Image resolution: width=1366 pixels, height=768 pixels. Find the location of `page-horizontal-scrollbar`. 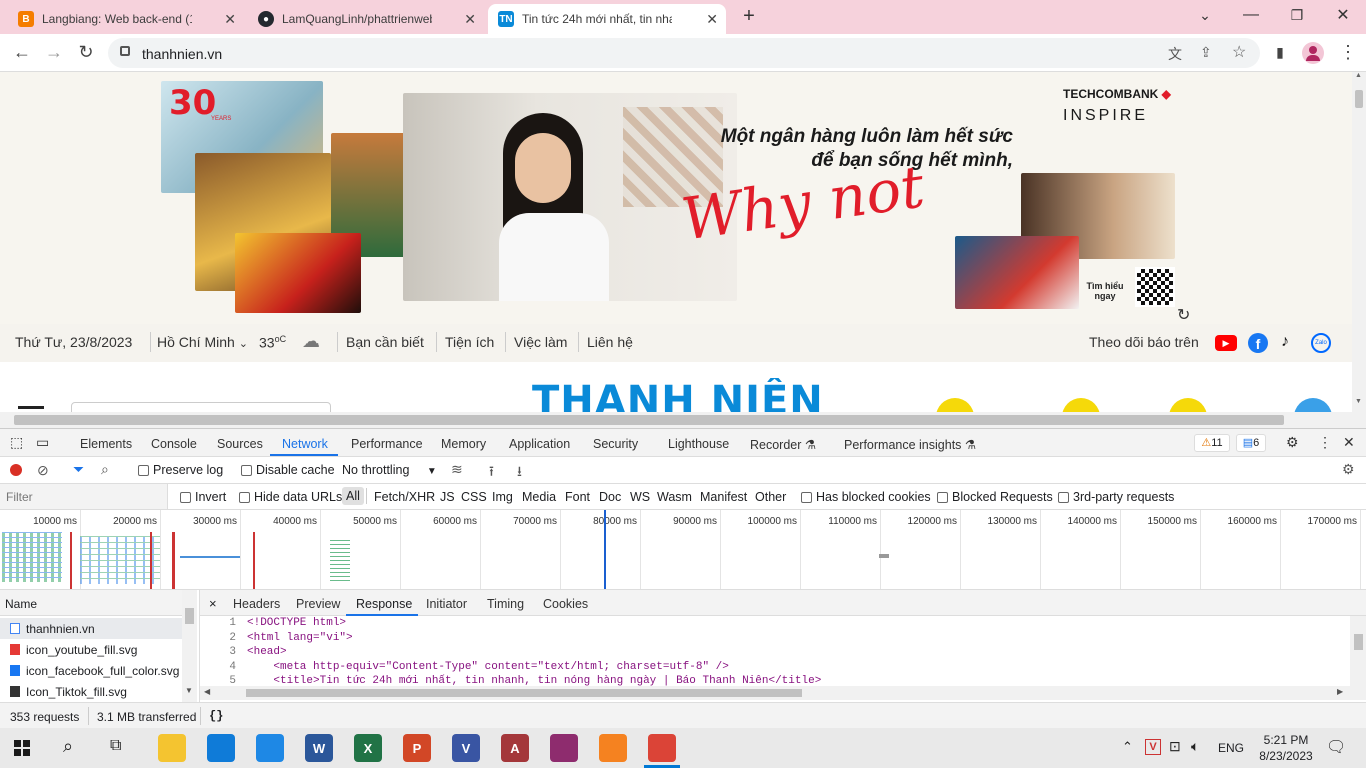

page-horizontal-scrollbar is located at coordinates (683, 420).